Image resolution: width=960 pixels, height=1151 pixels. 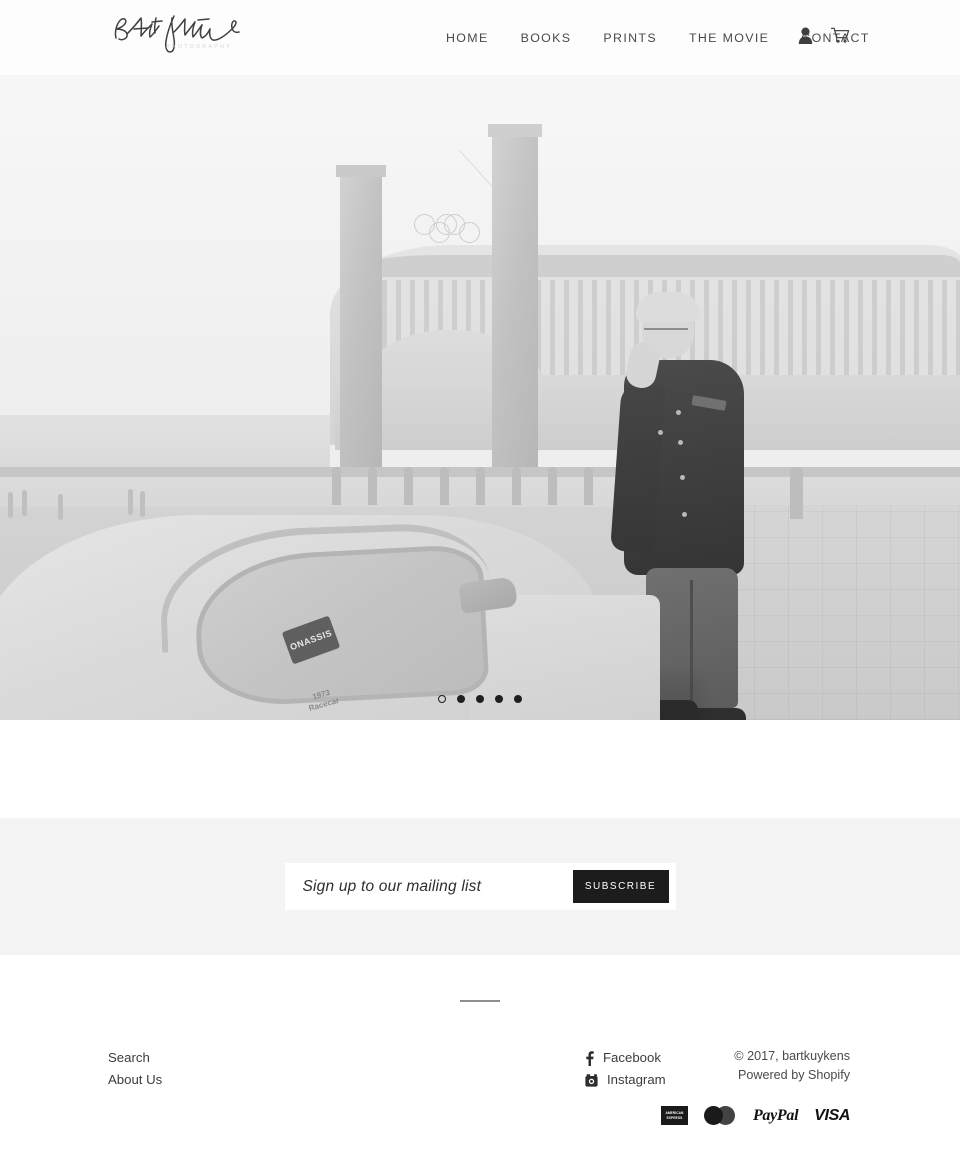 I want to click on hero-stadium-rim, so click(x=650, y=266).